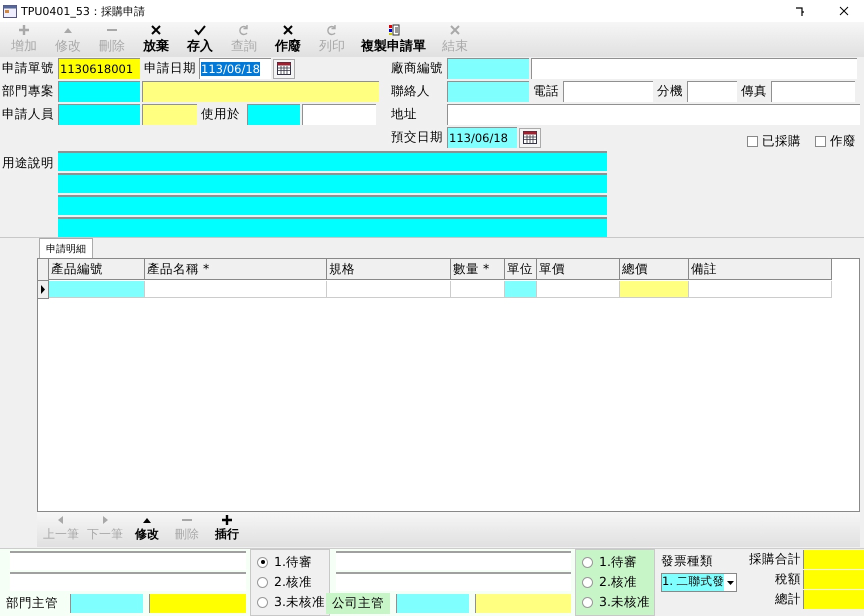  Describe the element at coordinates (800, 11) in the screenshot. I see `restore-icon` at that location.